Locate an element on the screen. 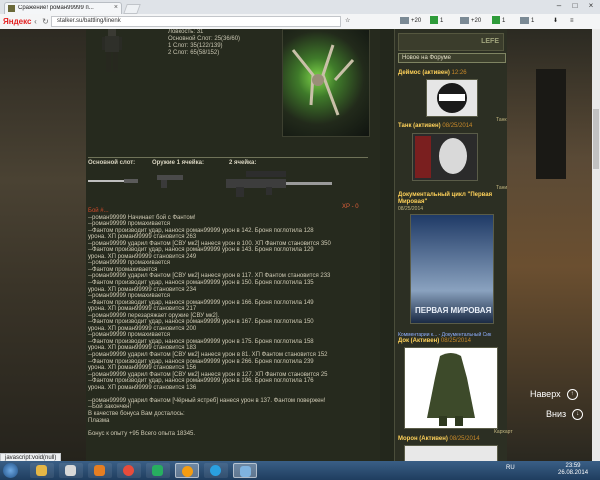 The image size is (600, 480). sniper-rifle-icon is located at coordinates (279, 183).